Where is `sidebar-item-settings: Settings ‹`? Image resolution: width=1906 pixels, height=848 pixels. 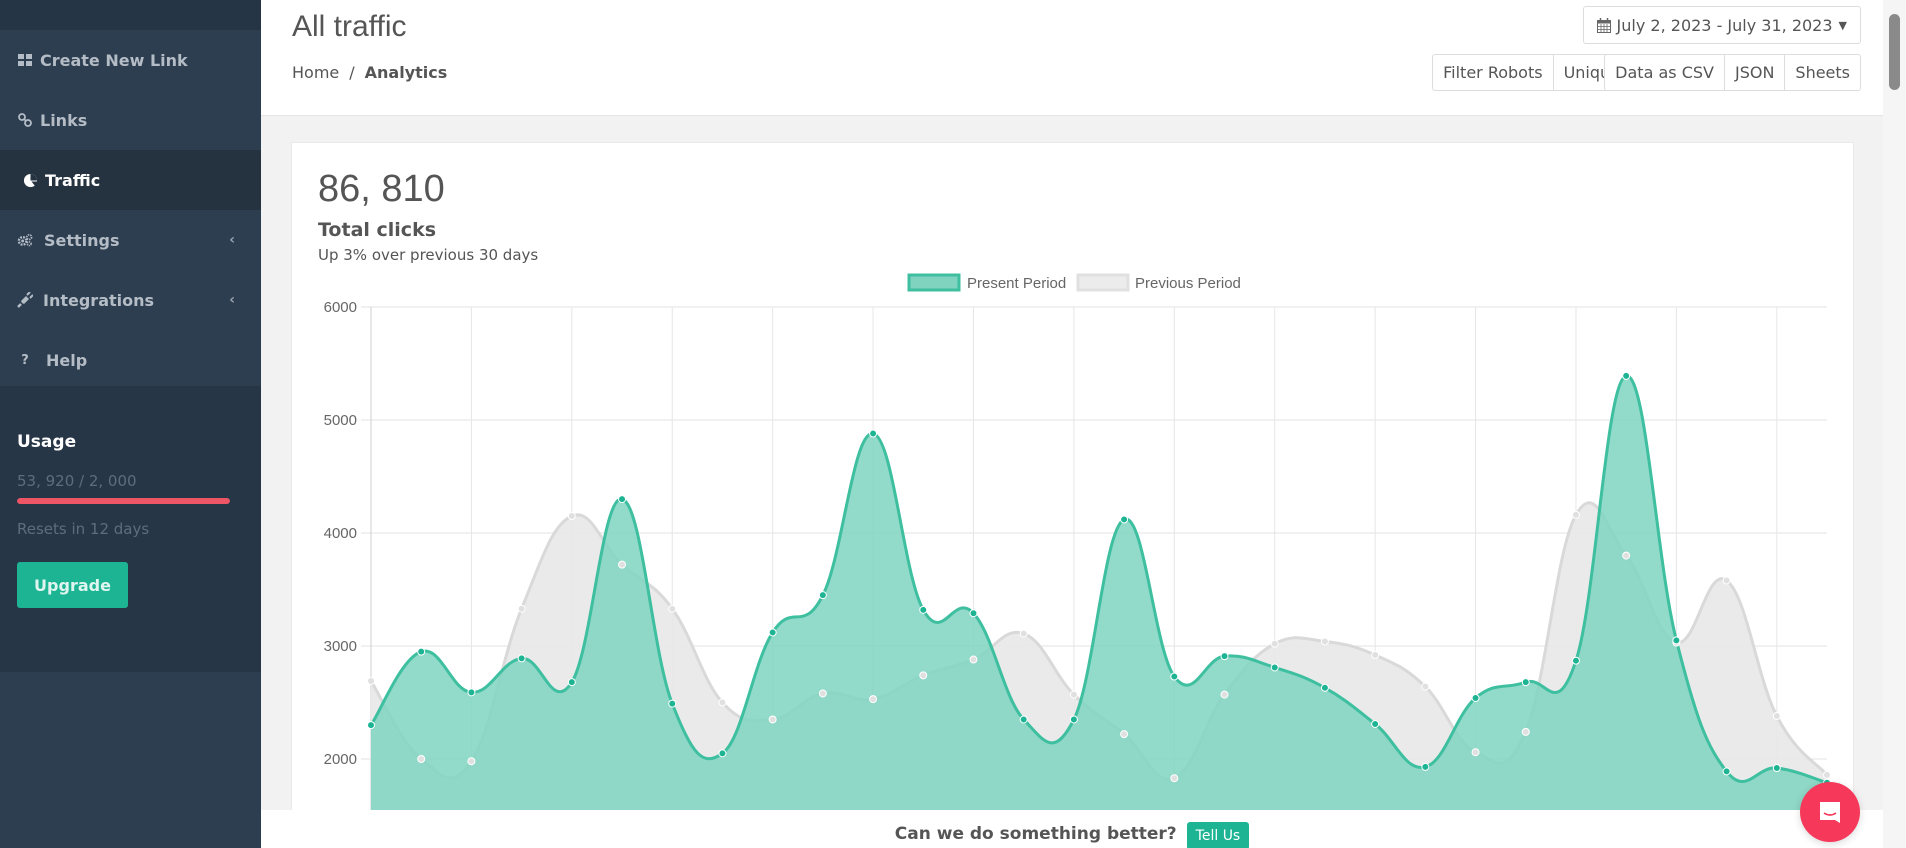
sidebar-item-settings: Settings ‹ is located at coordinates (130, 240).